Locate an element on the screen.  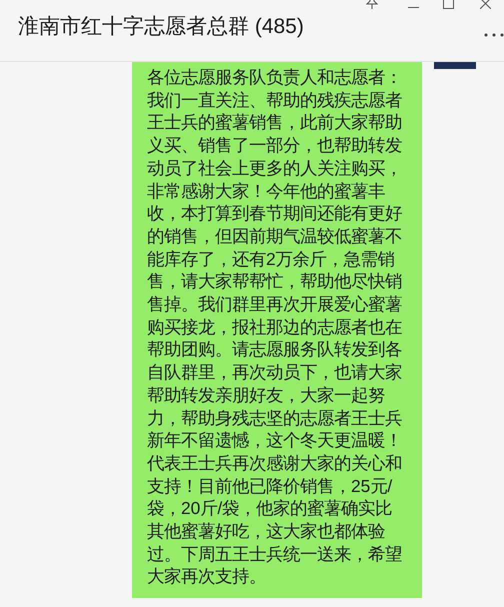
minimize-icon is located at coordinates (413, 7).